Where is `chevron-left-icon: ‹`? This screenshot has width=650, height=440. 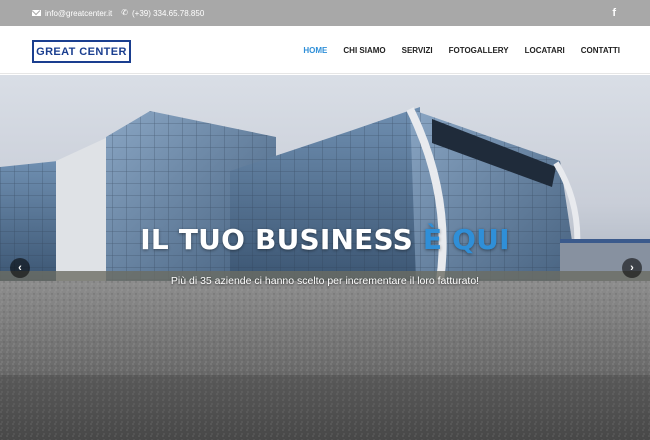 chevron-left-icon: ‹ is located at coordinates (20, 268).